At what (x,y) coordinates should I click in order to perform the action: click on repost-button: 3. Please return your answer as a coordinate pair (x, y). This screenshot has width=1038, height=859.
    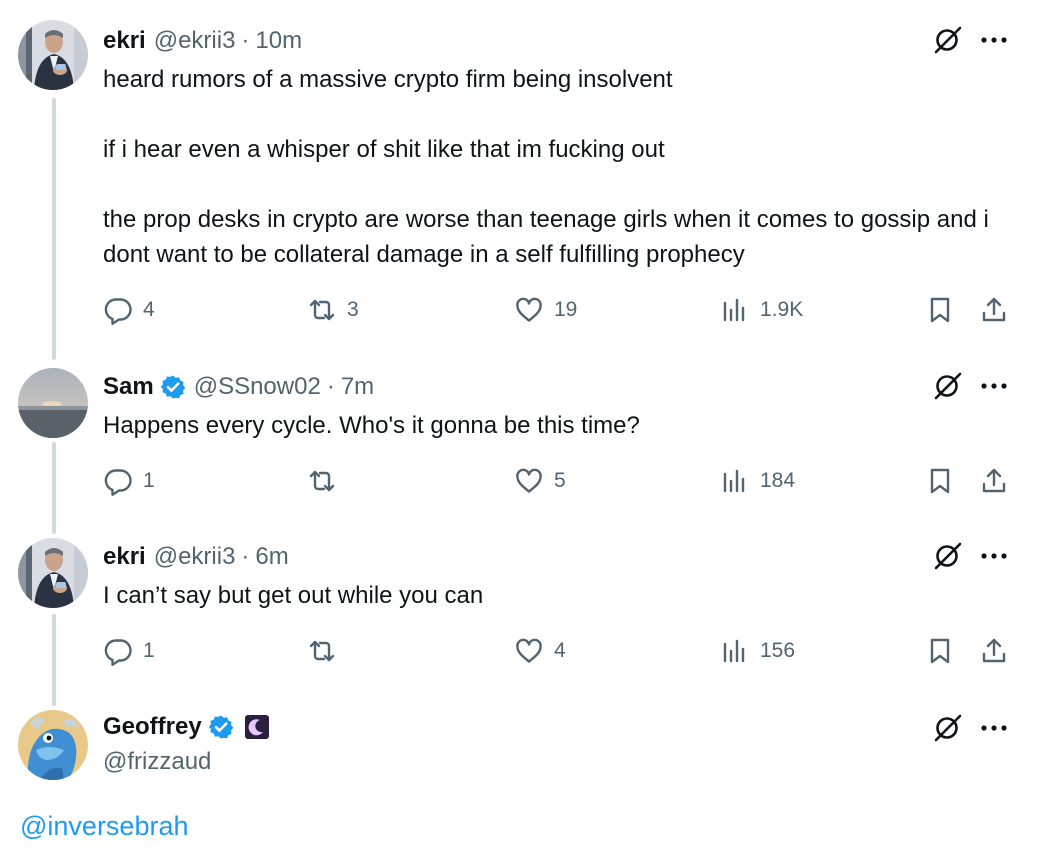
    Looking at the image, I should click on (333, 310).